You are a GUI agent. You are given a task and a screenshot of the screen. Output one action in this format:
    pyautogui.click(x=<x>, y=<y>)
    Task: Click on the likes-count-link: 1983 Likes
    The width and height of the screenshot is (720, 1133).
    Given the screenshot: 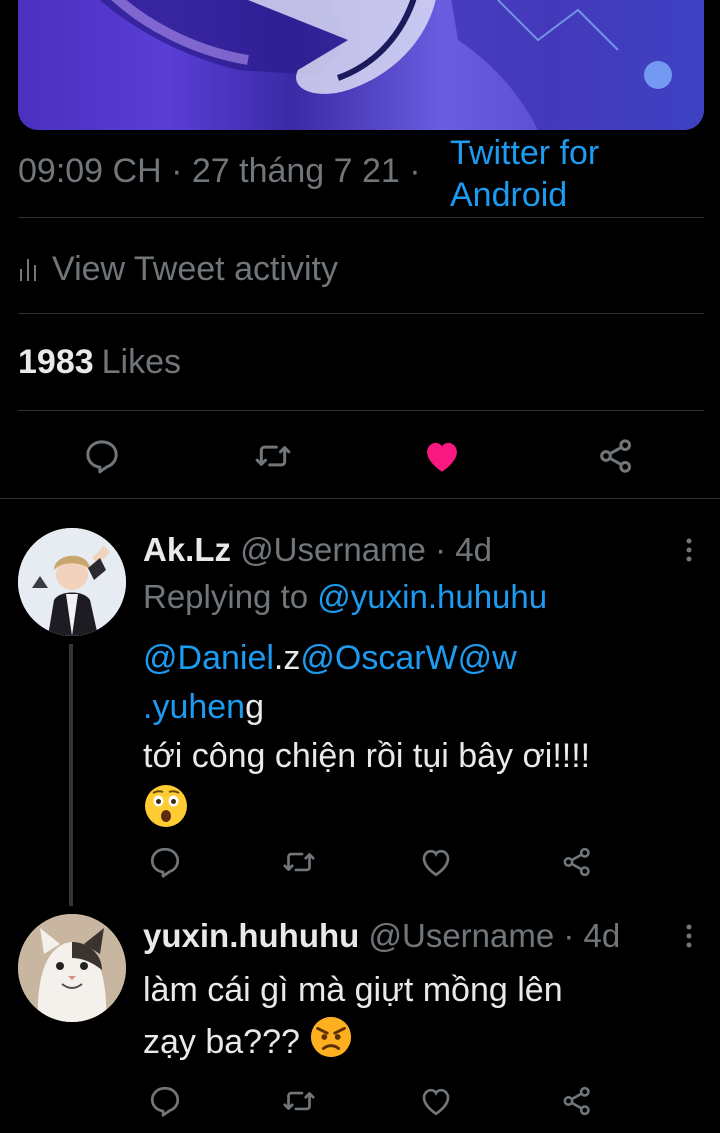 What is the action you would take?
    pyautogui.click(x=99, y=362)
    